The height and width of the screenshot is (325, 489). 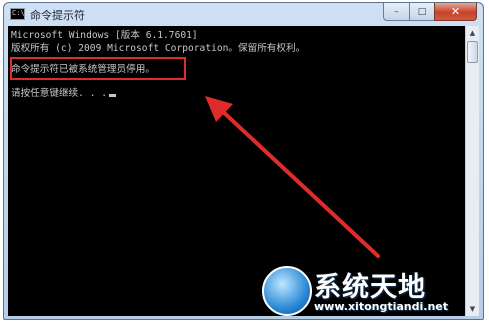 I want to click on watermark: 系统天地 www.xitongtiandi.net, so click(x=374, y=292).